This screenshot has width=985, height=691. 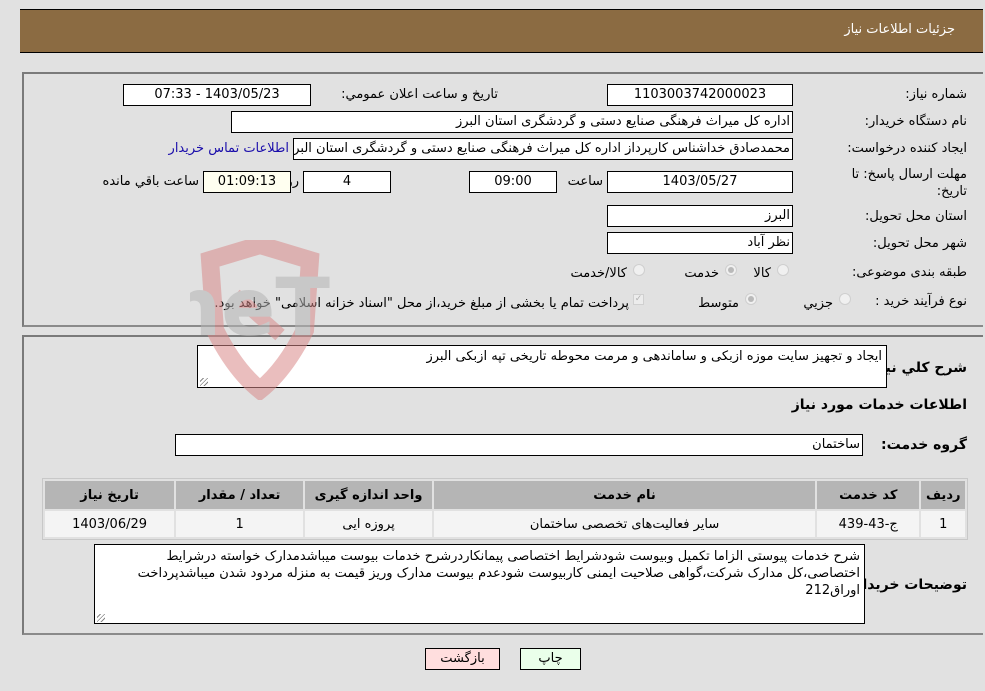 I want to click on col-unit: واحد اندازه گیری, so click(x=369, y=495).